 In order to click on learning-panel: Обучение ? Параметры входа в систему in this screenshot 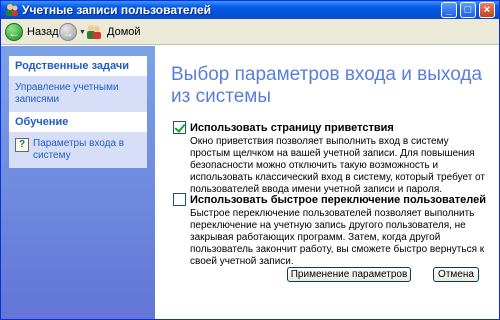, I will do `click(78, 140)`.